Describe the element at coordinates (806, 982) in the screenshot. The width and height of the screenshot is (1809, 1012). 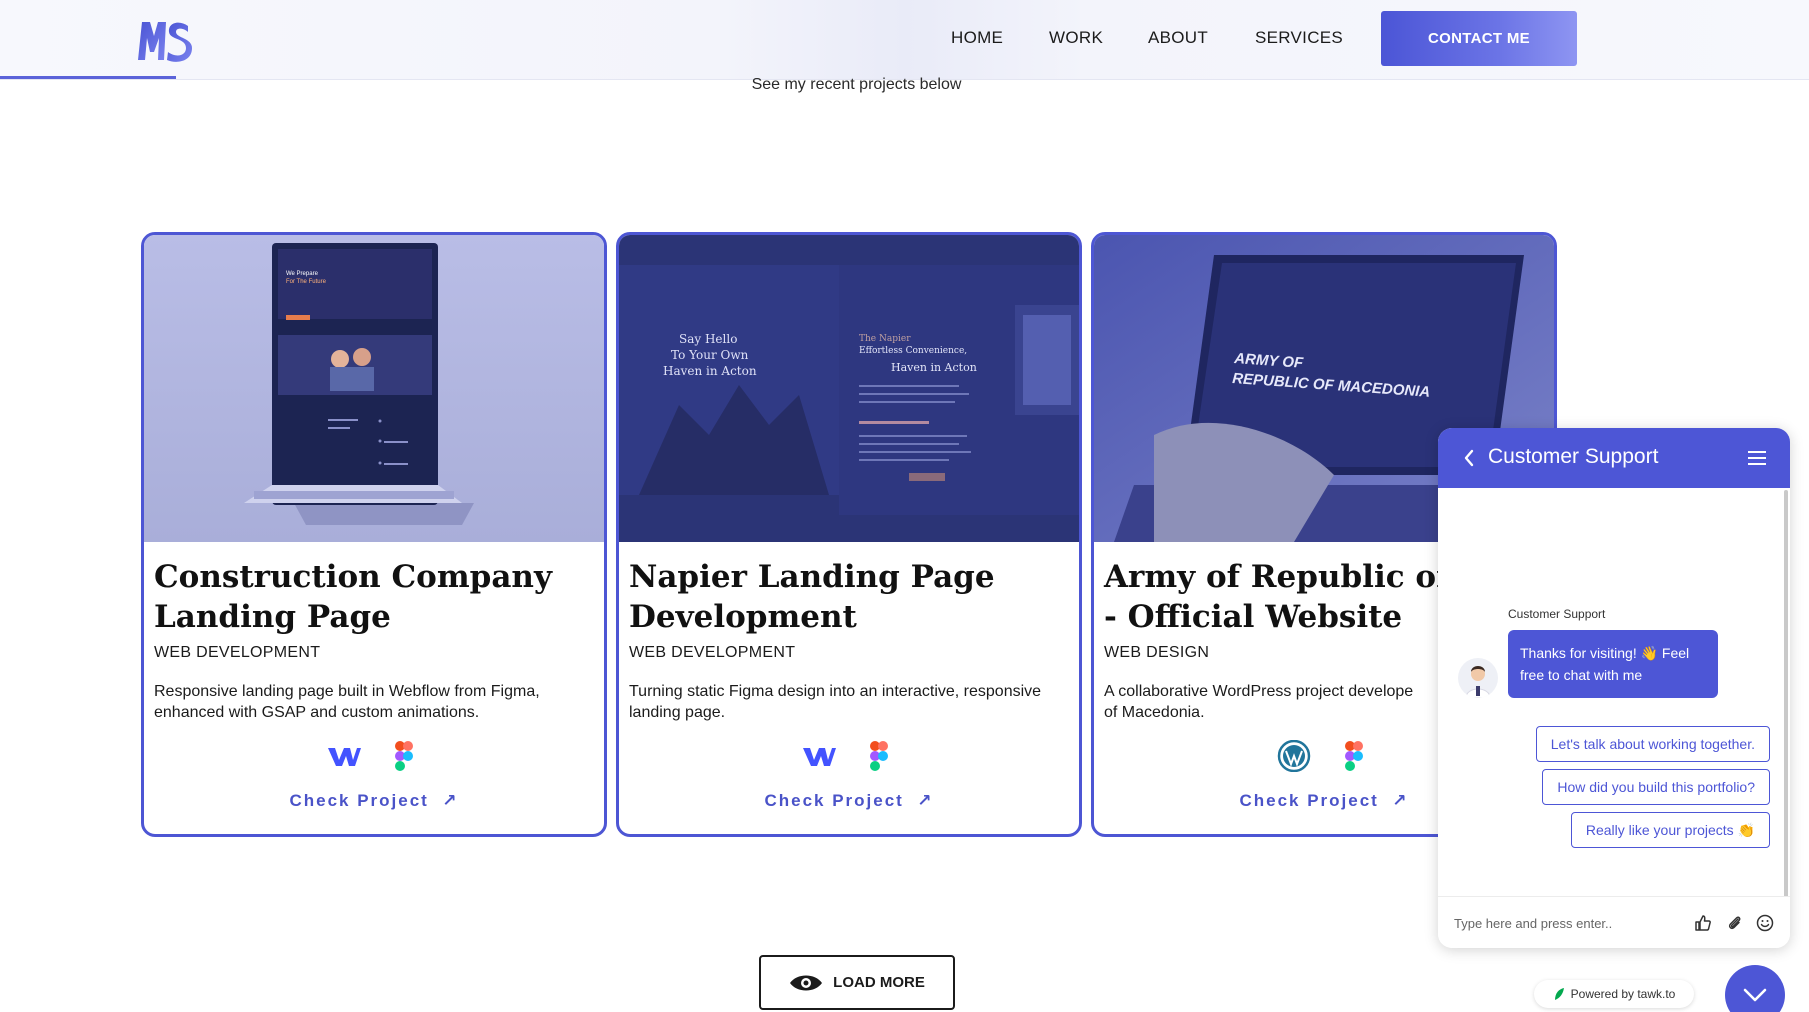
I see `eye-icon` at that location.